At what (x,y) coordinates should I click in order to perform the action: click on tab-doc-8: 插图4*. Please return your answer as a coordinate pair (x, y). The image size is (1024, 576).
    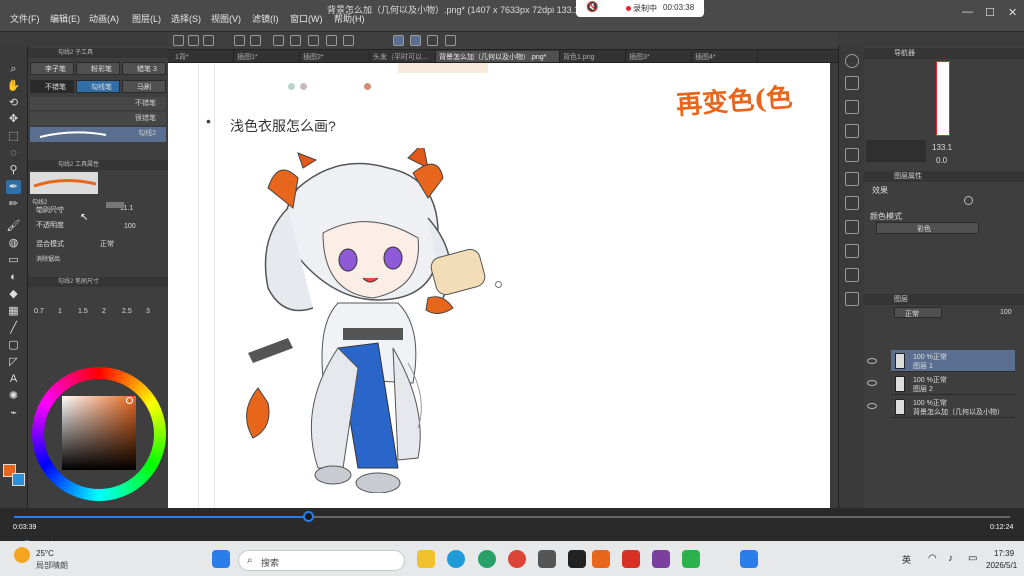
    Looking at the image, I should click on (725, 56).